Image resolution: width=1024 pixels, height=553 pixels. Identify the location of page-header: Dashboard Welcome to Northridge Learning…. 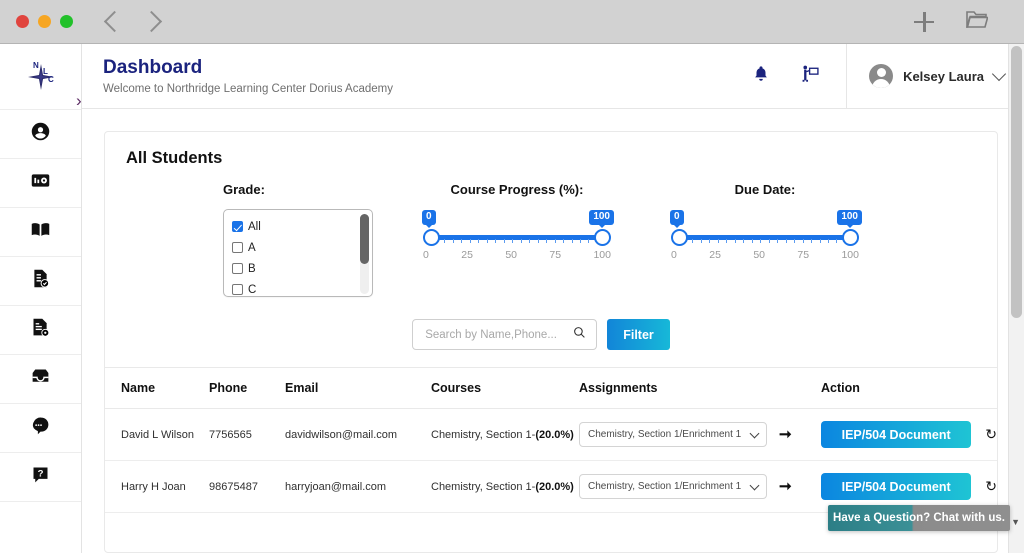
(553, 76).